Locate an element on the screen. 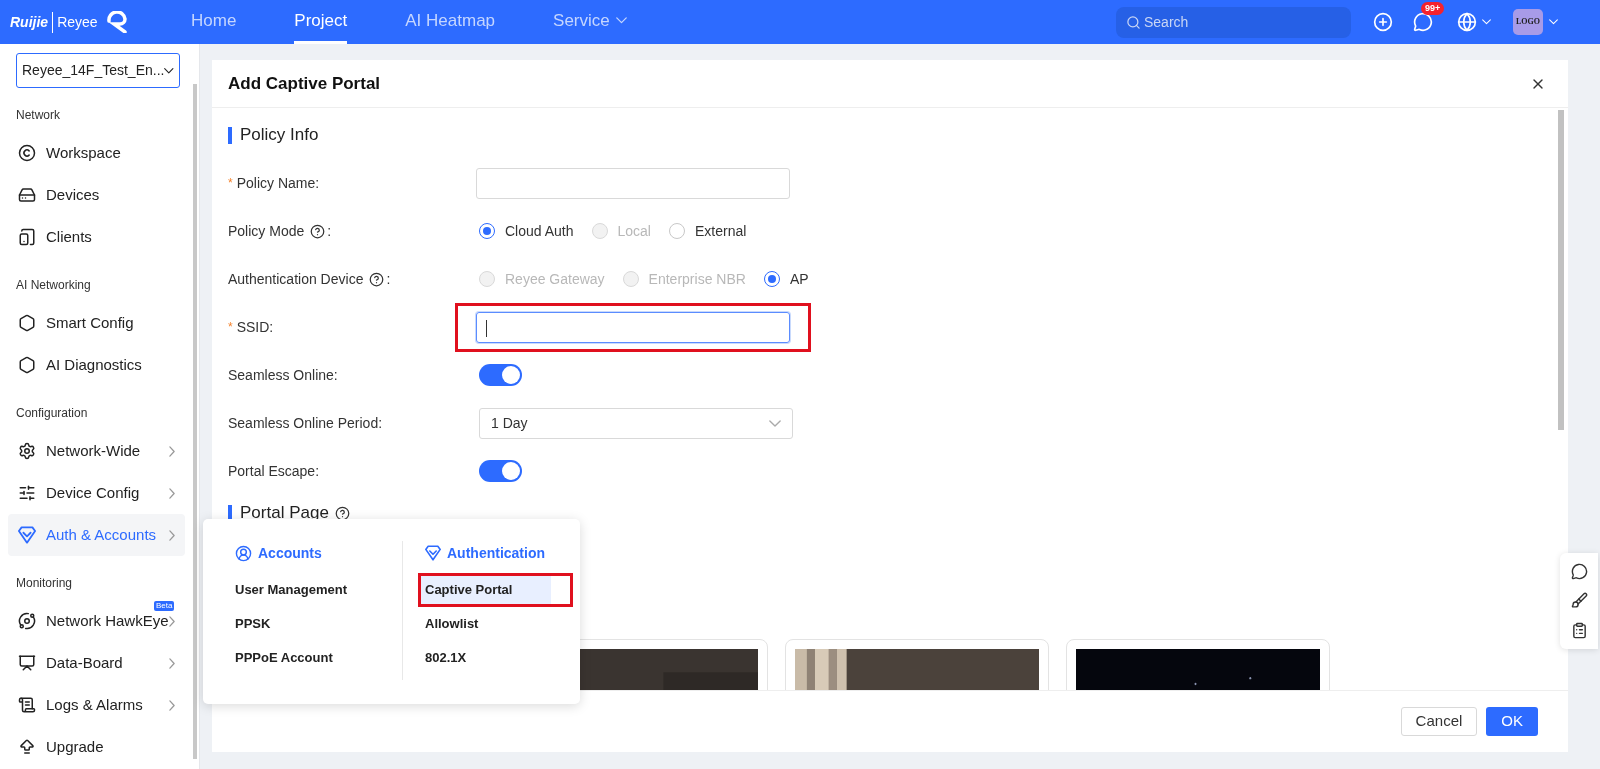  menu-item: PPPoE Account is located at coordinates (296, 658).